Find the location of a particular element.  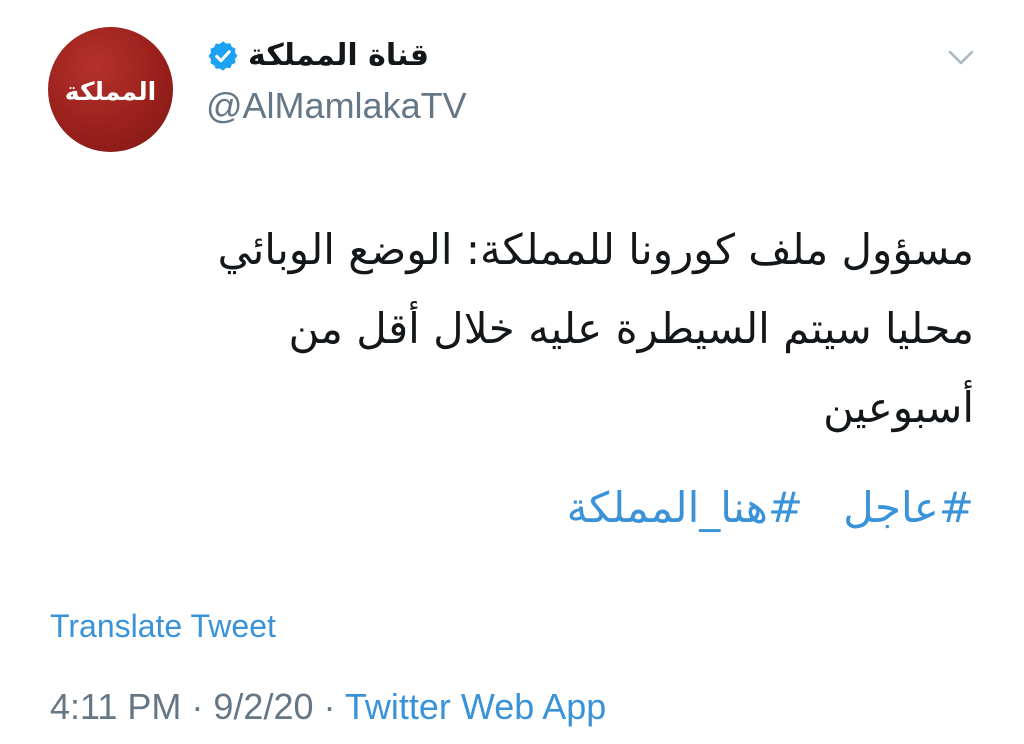

hashtag-urgent: #عاجل is located at coordinates (908, 507).